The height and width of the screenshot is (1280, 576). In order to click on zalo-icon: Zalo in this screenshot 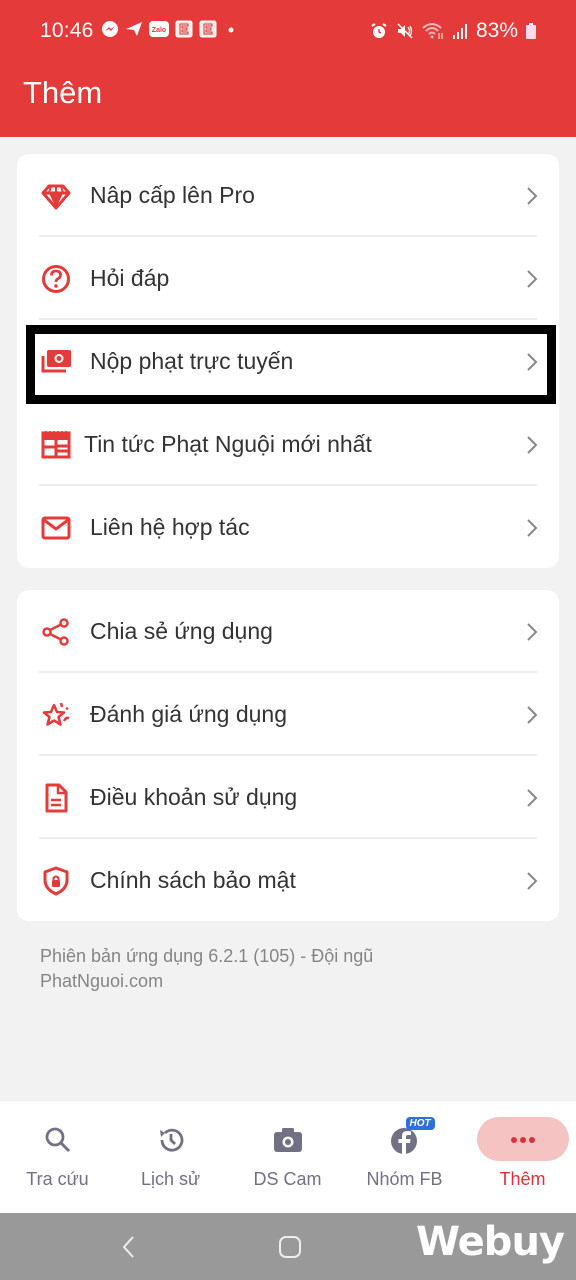, I will do `click(159, 29)`.